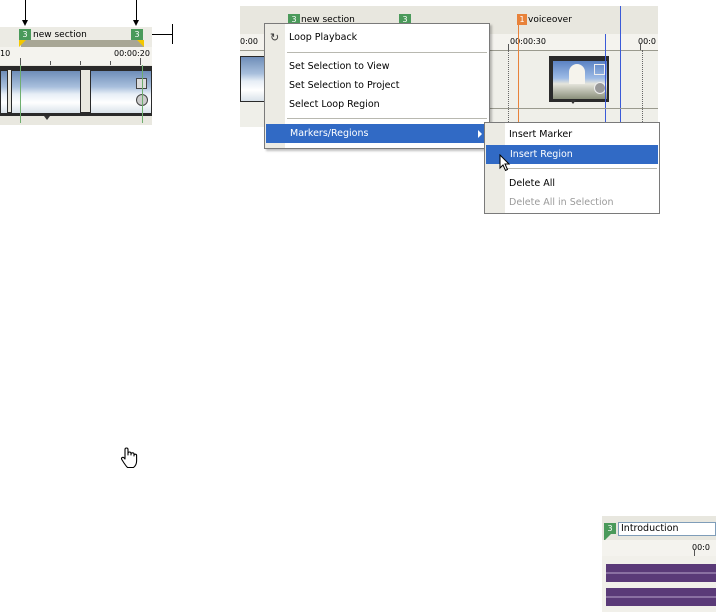 The height and width of the screenshot is (612, 716). I want to click on region-name-input: Introduction, so click(667, 529).